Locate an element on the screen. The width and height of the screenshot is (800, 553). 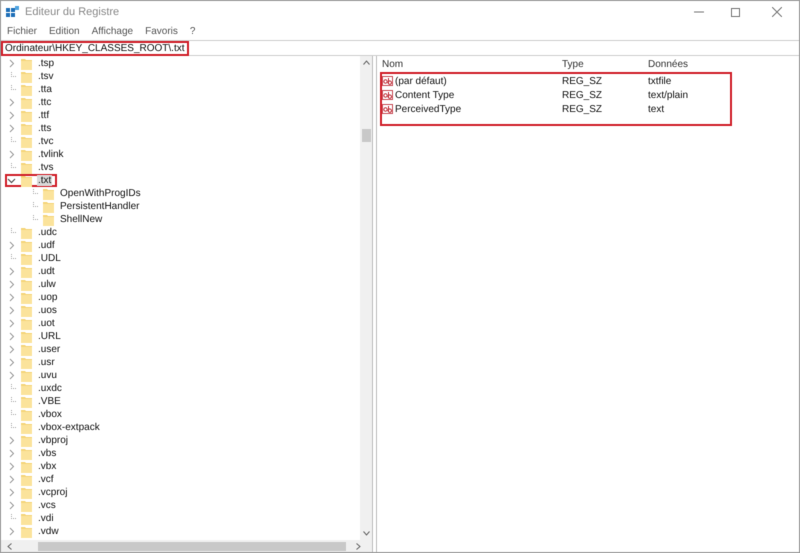
close-icon is located at coordinates (777, 12).